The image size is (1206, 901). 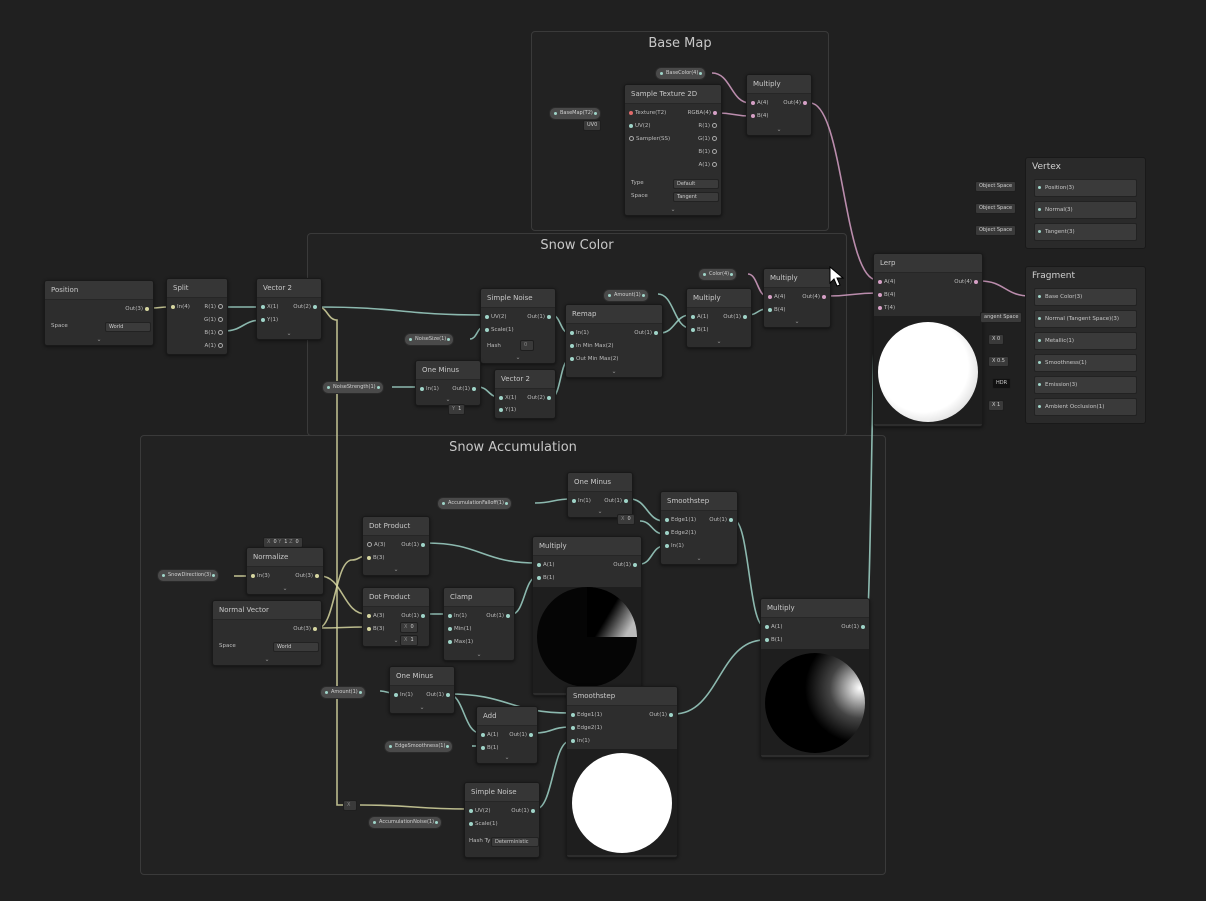 What do you see at coordinates (214, 320) in the screenshot?
I see `slot-g: G(1)` at bounding box center [214, 320].